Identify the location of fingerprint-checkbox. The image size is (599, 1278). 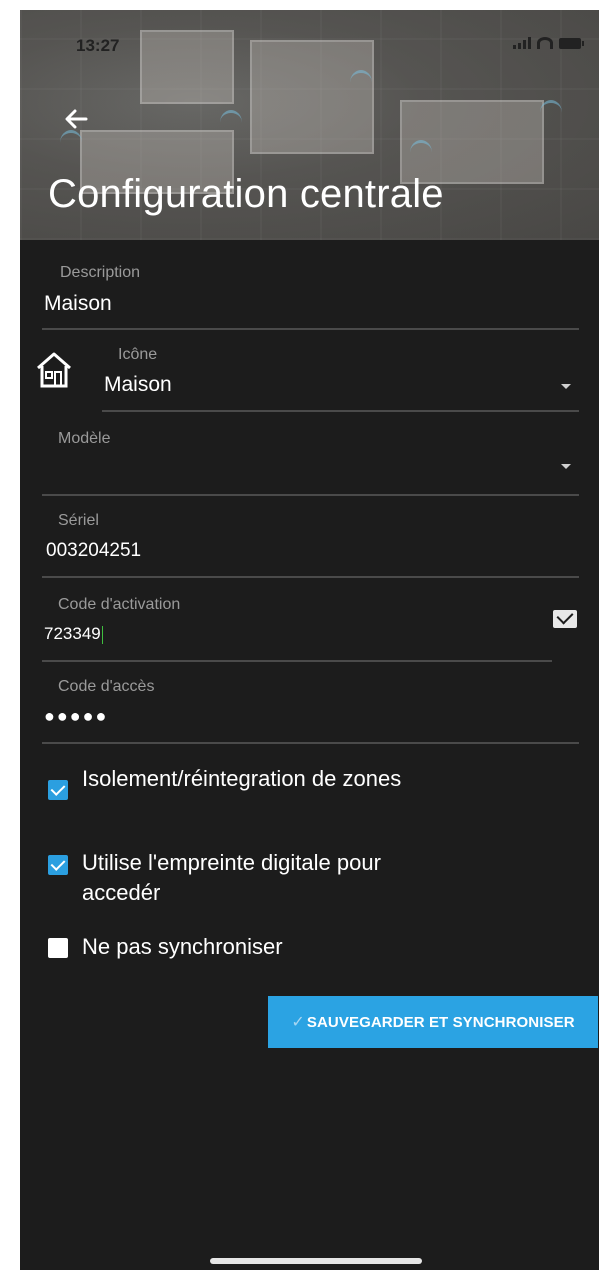
(58, 865).